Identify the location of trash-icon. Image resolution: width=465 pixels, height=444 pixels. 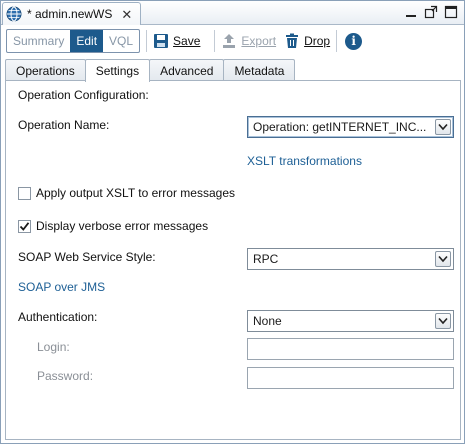
(292, 41).